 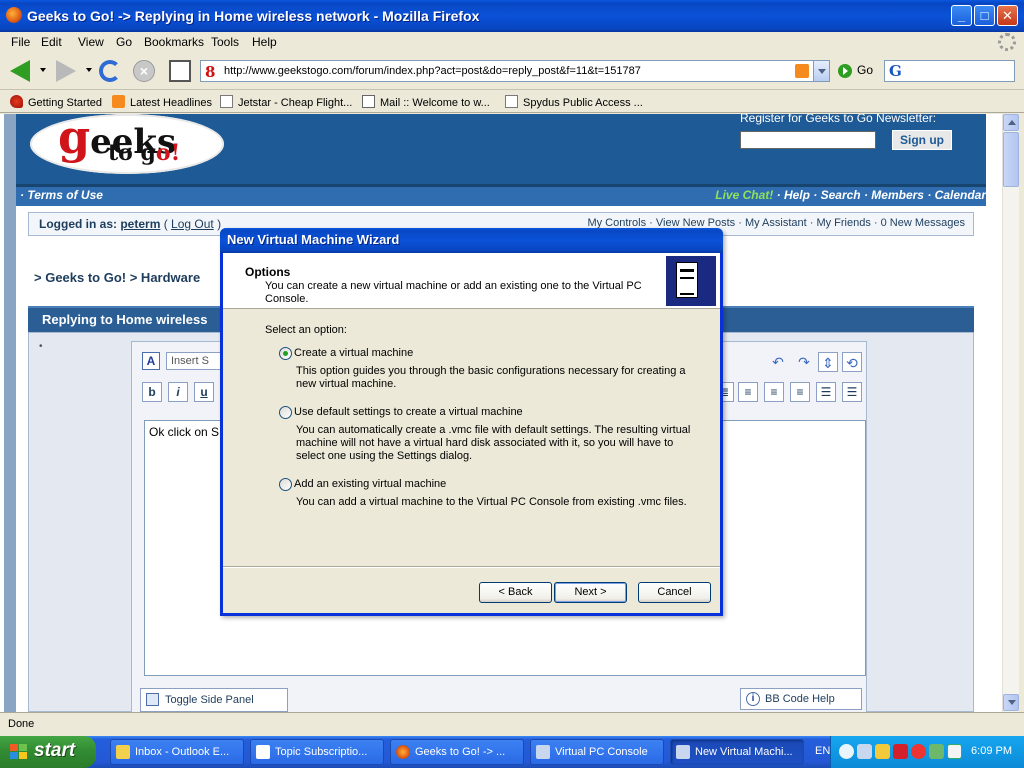 I want to click on reload-icon, so click(x=110, y=71).